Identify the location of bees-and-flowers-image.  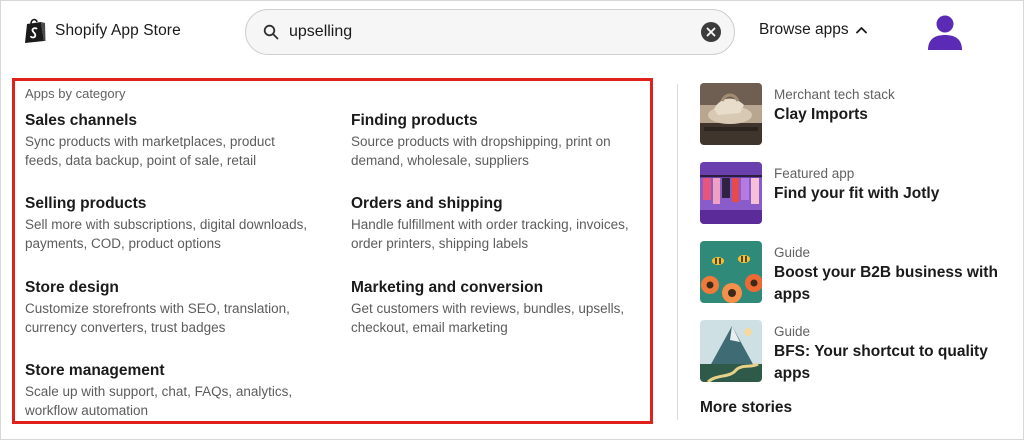
(731, 272).